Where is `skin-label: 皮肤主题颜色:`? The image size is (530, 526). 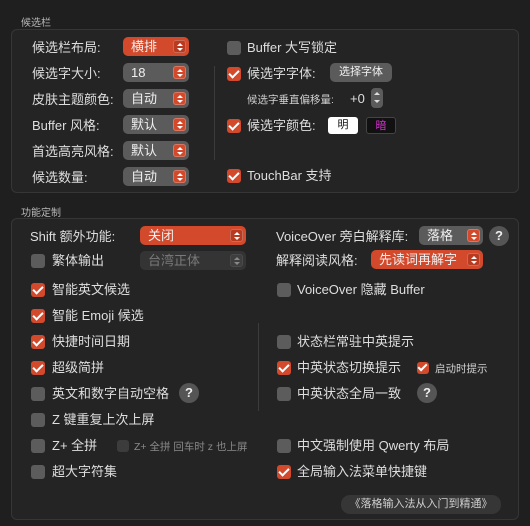
skin-label: 皮肤主题颜色: is located at coordinates (73, 99).